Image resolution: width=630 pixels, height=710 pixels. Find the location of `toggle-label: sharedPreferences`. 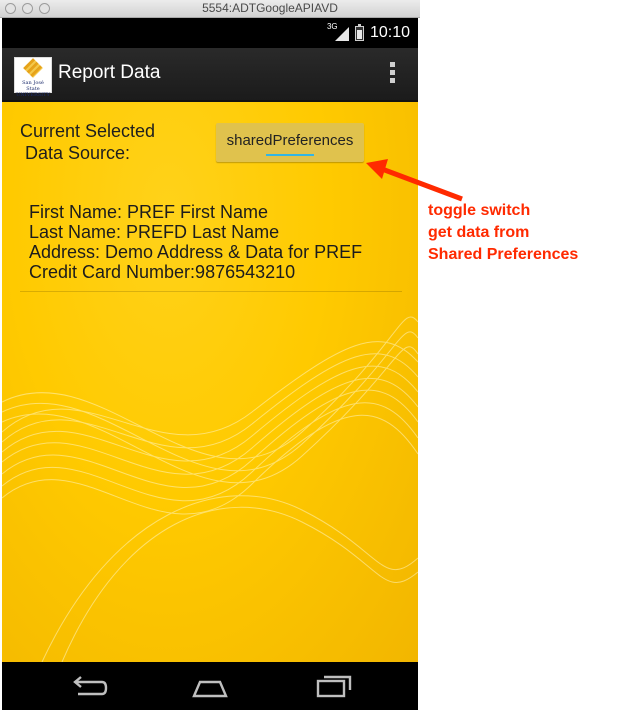

toggle-label: sharedPreferences is located at coordinates (290, 140).